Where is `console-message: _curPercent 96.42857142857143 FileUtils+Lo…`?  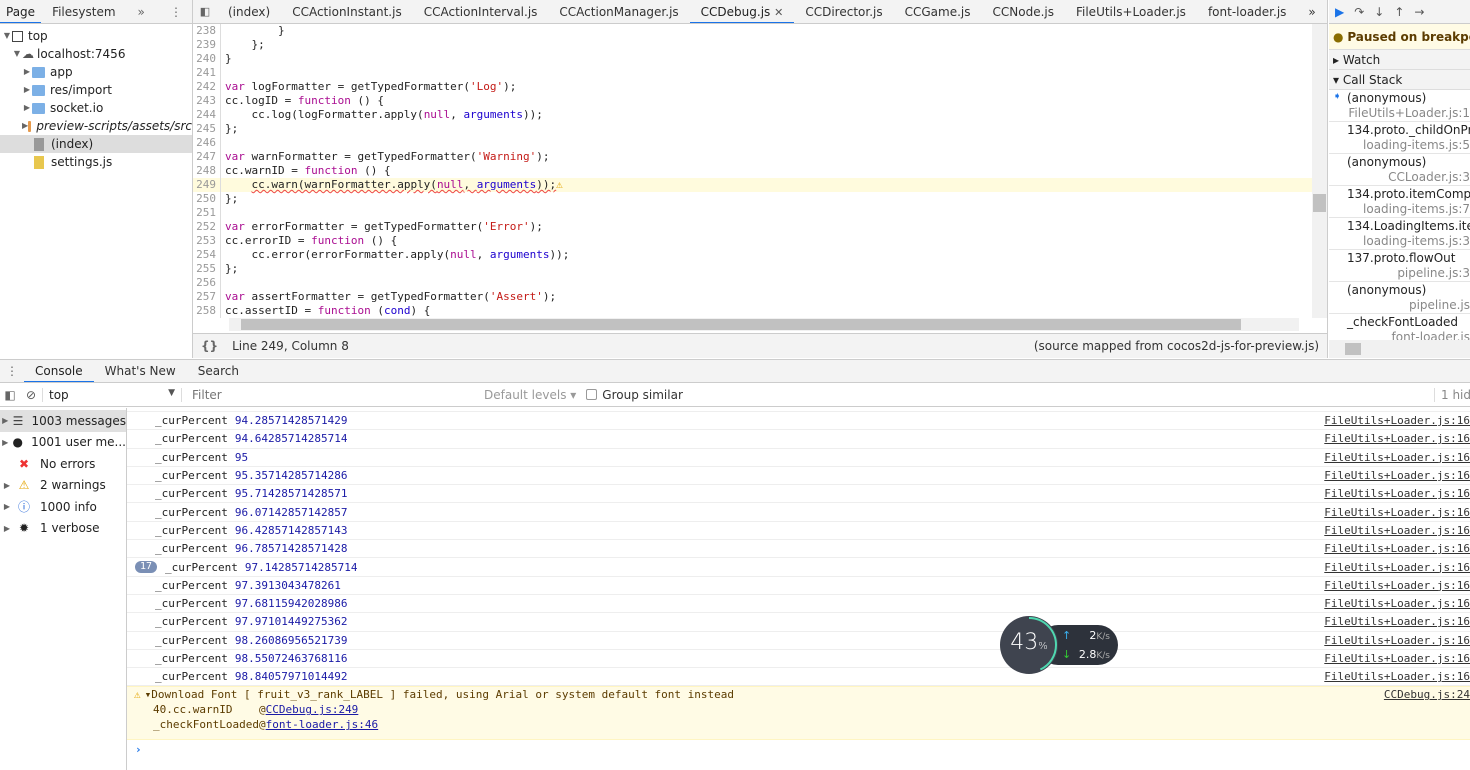 console-message: _curPercent 96.42857142857143 FileUtils+Lo… is located at coordinates (798, 531).